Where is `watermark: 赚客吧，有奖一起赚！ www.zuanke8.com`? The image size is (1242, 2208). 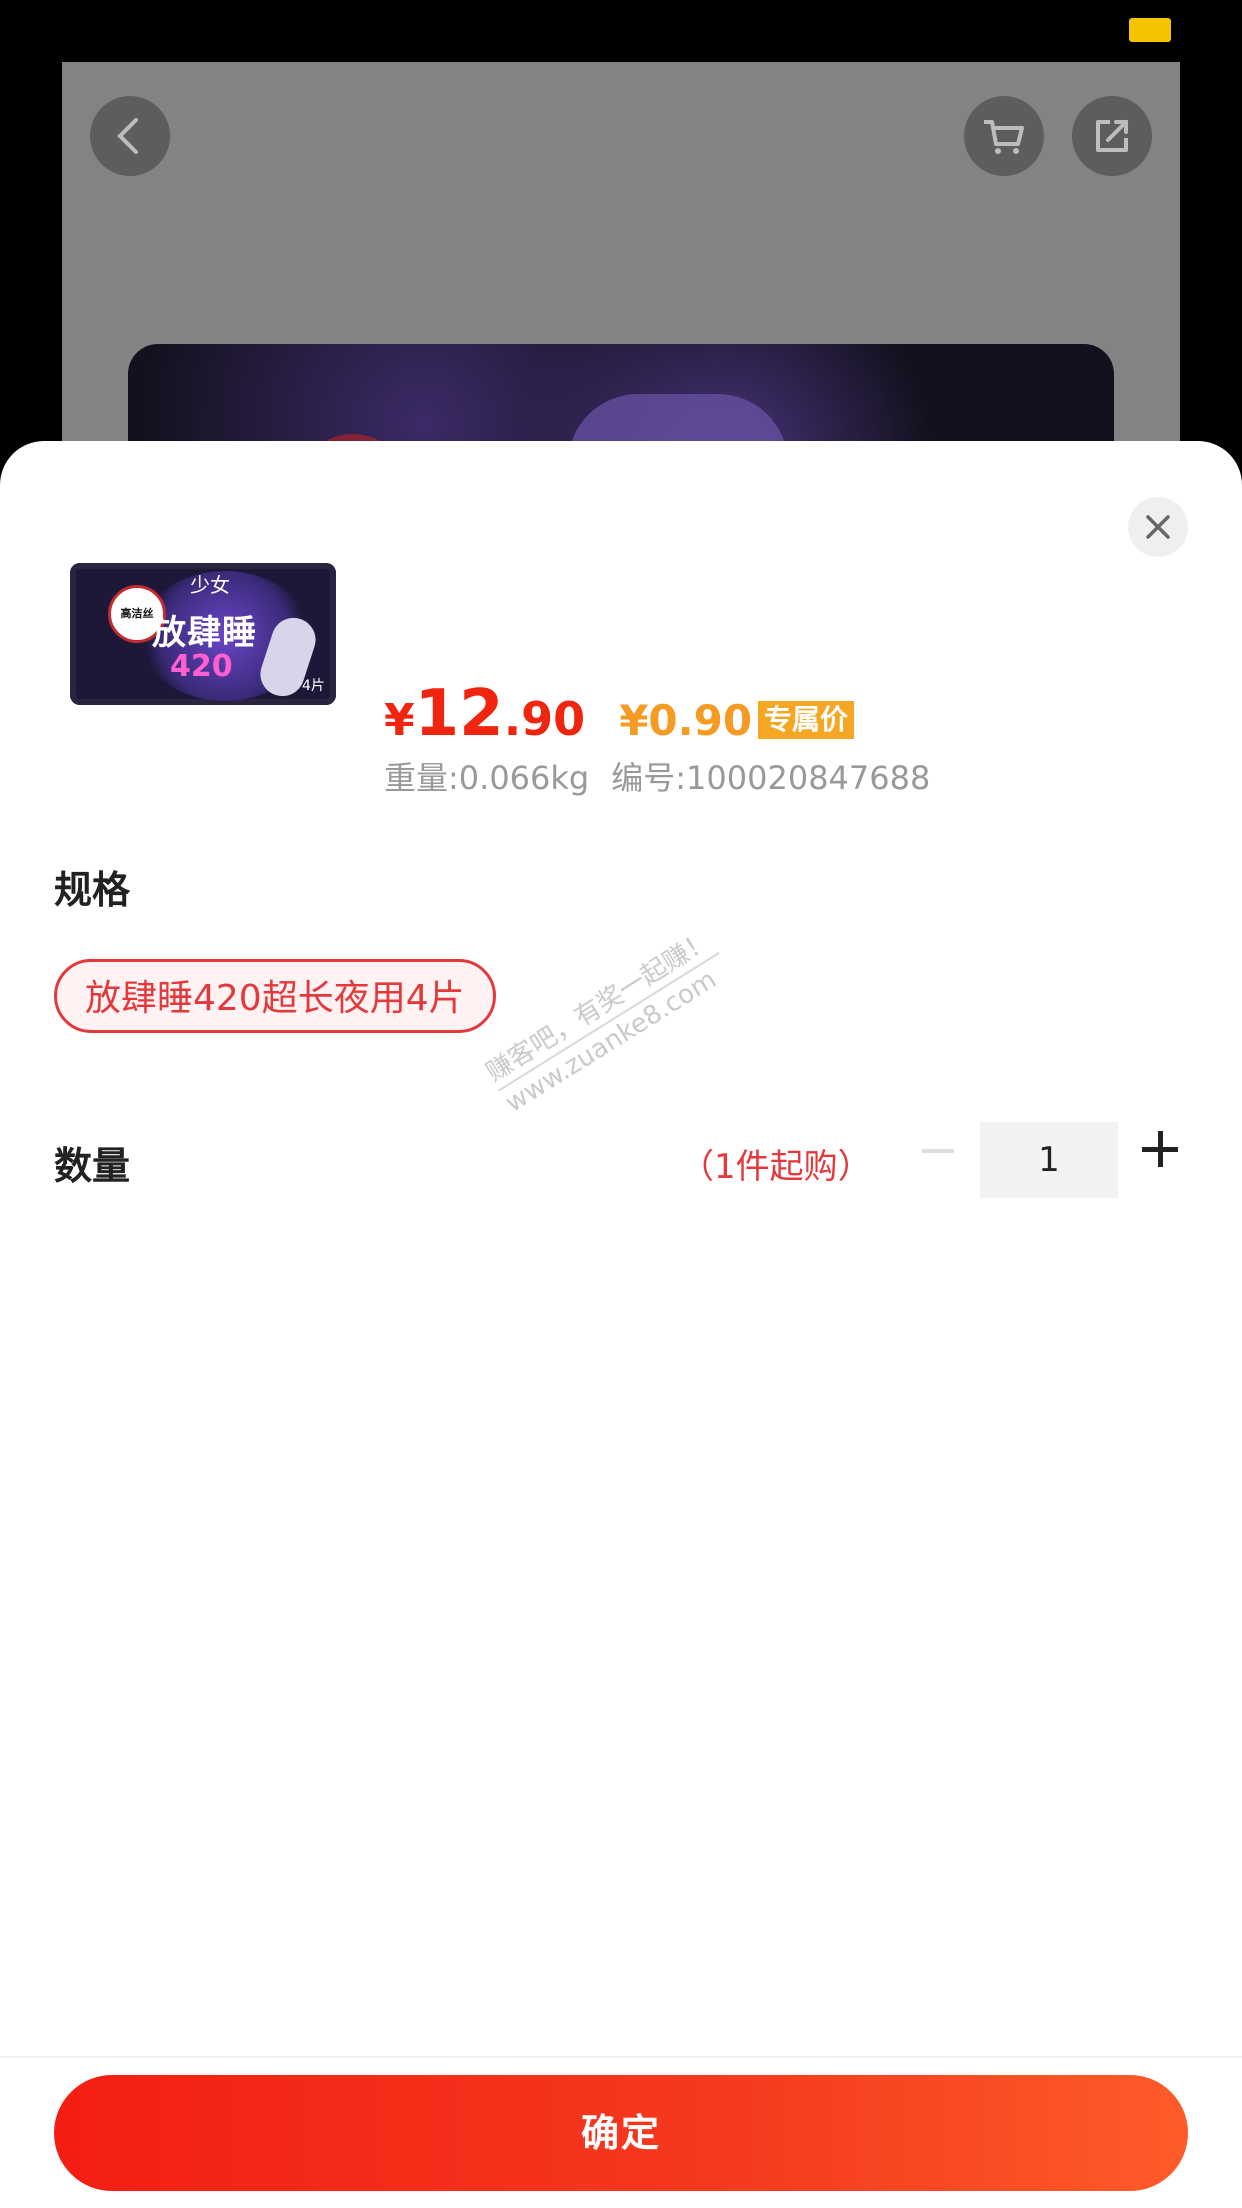 watermark: 赚客吧，有奖一起赚！ www.zuanke8.com is located at coordinates (609, 1022).